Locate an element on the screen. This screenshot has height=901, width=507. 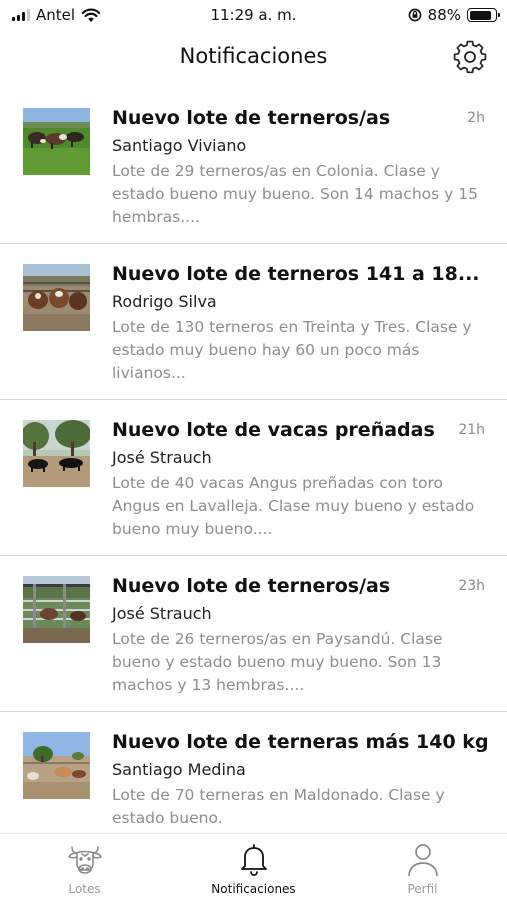
status-bar: Antel 11:29 a. m. 88% is located at coordinates (253, 16).